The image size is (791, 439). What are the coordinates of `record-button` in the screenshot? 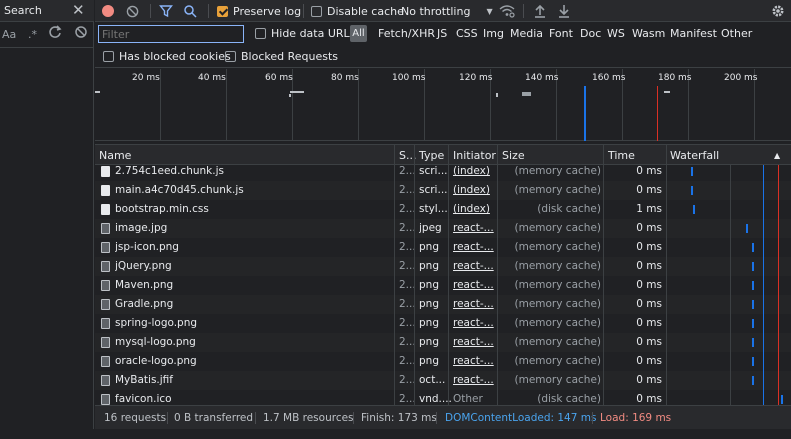 It's located at (108, 11).